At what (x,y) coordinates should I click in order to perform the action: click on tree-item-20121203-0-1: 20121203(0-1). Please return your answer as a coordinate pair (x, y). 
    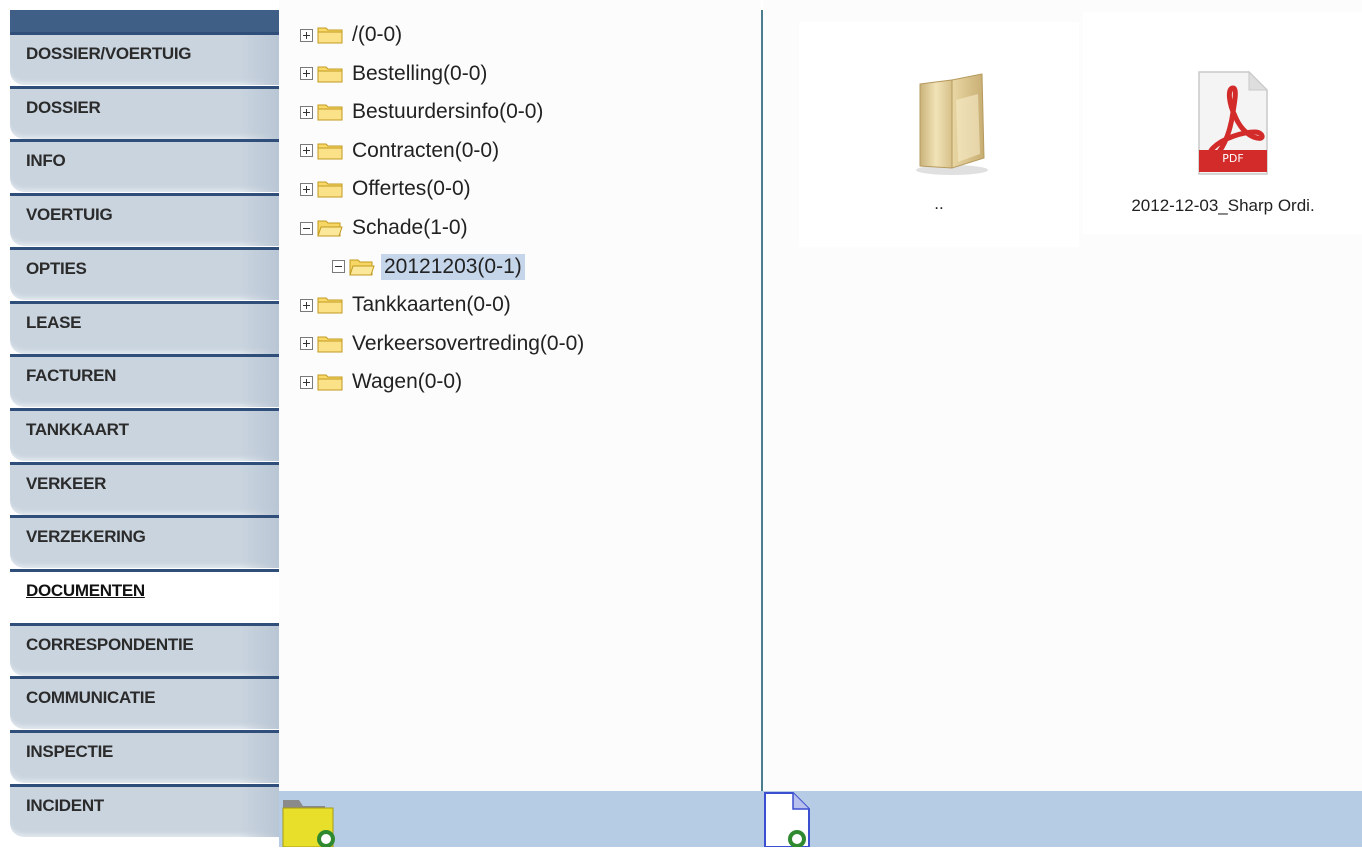
    Looking at the image, I should click on (428, 267).